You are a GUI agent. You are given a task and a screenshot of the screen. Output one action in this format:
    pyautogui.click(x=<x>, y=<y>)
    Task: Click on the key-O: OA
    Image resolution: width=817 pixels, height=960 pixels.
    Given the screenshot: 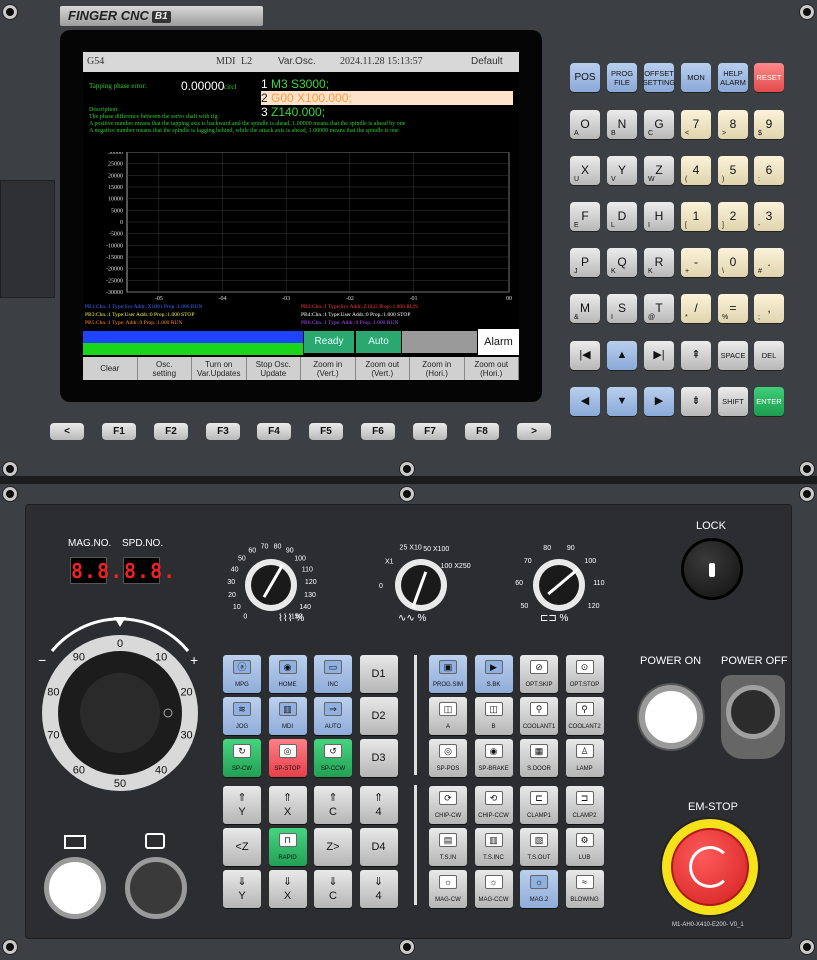 What is the action you would take?
    pyautogui.click(x=585, y=124)
    